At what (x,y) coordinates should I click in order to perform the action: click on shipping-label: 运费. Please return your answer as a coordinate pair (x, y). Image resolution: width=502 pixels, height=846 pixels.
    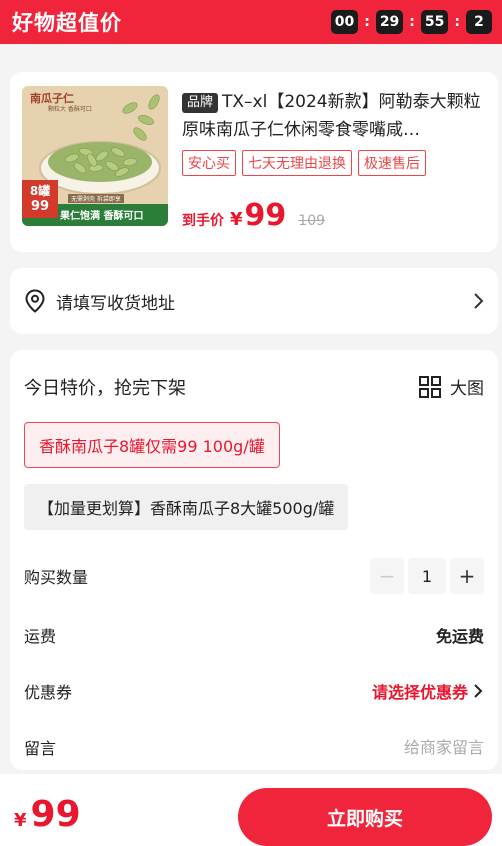
    Looking at the image, I should click on (40, 636).